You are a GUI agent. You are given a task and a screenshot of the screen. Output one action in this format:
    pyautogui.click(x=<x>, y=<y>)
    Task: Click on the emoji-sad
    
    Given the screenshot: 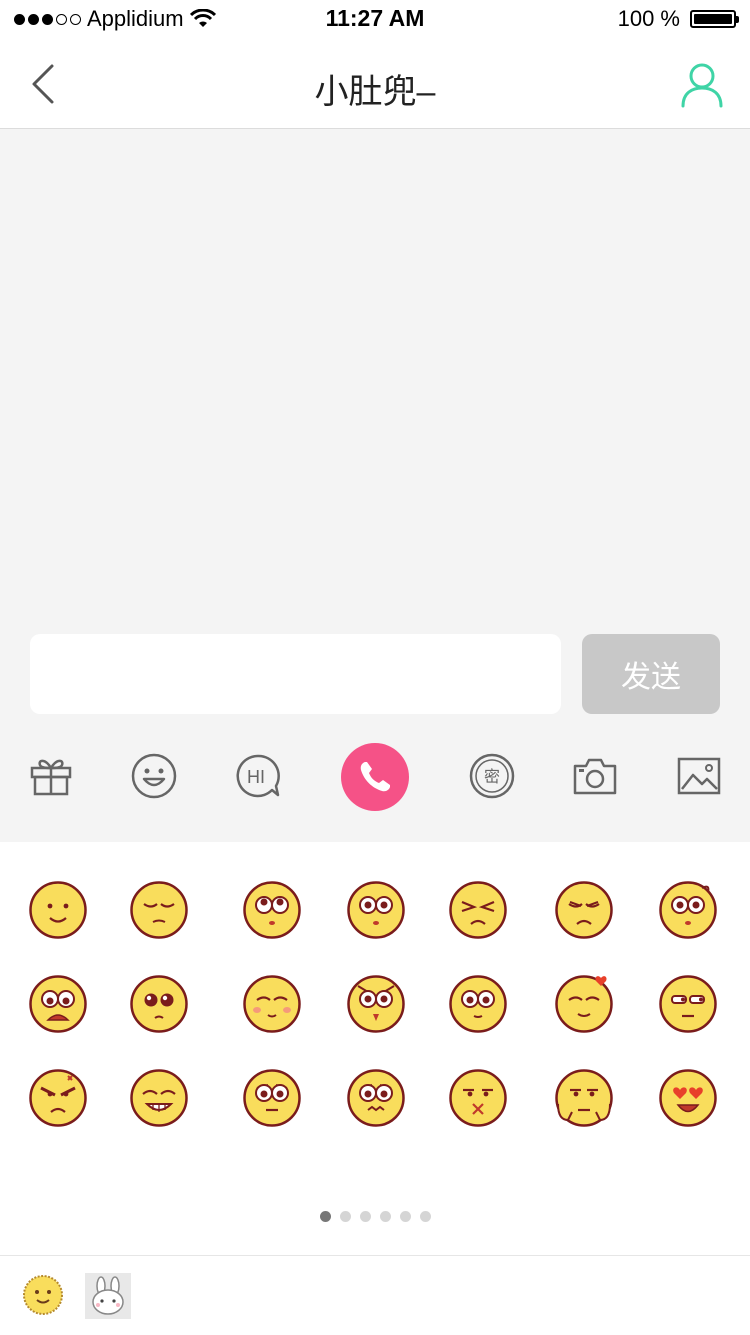 What is the action you would take?
    pyautogui.click(x=584, y=910)
    